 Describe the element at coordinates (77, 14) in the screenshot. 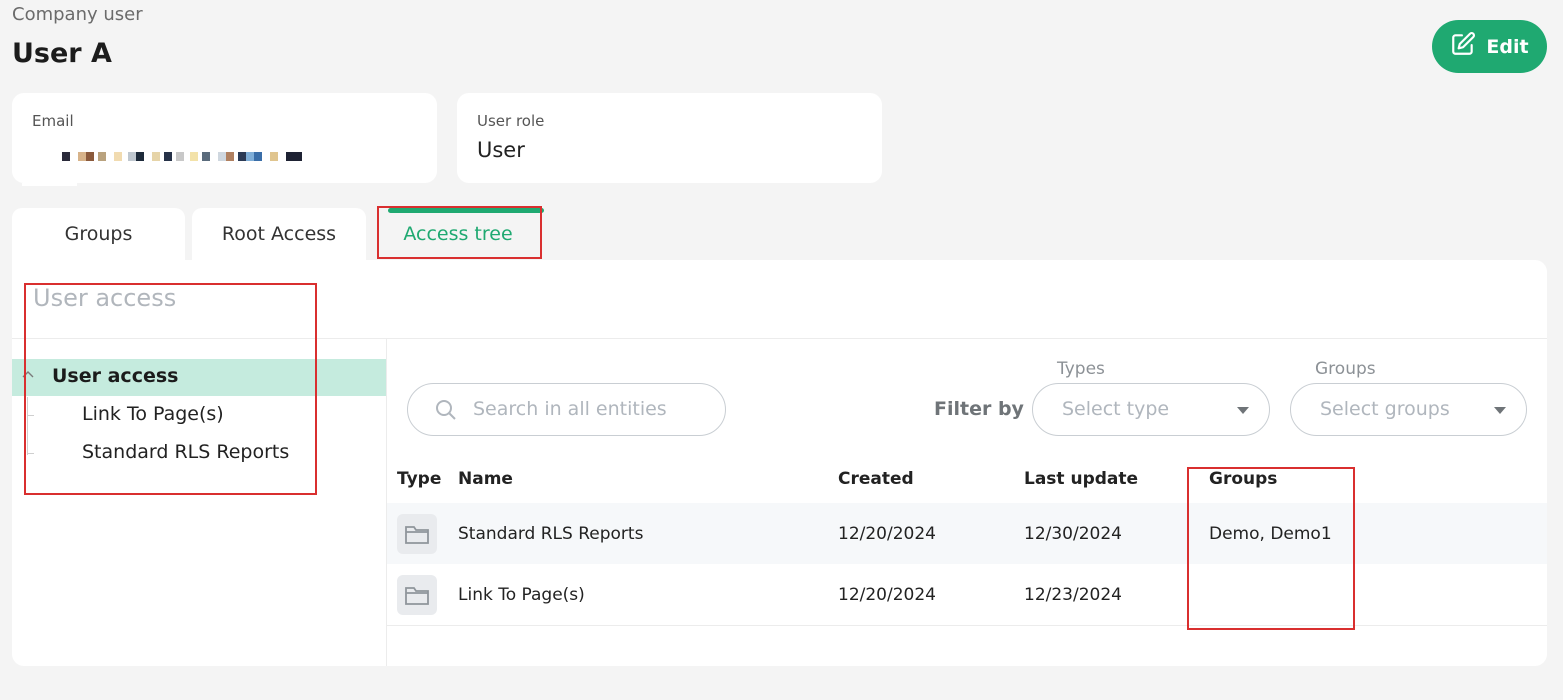

I see `page-subtitle: Company user` at that location.